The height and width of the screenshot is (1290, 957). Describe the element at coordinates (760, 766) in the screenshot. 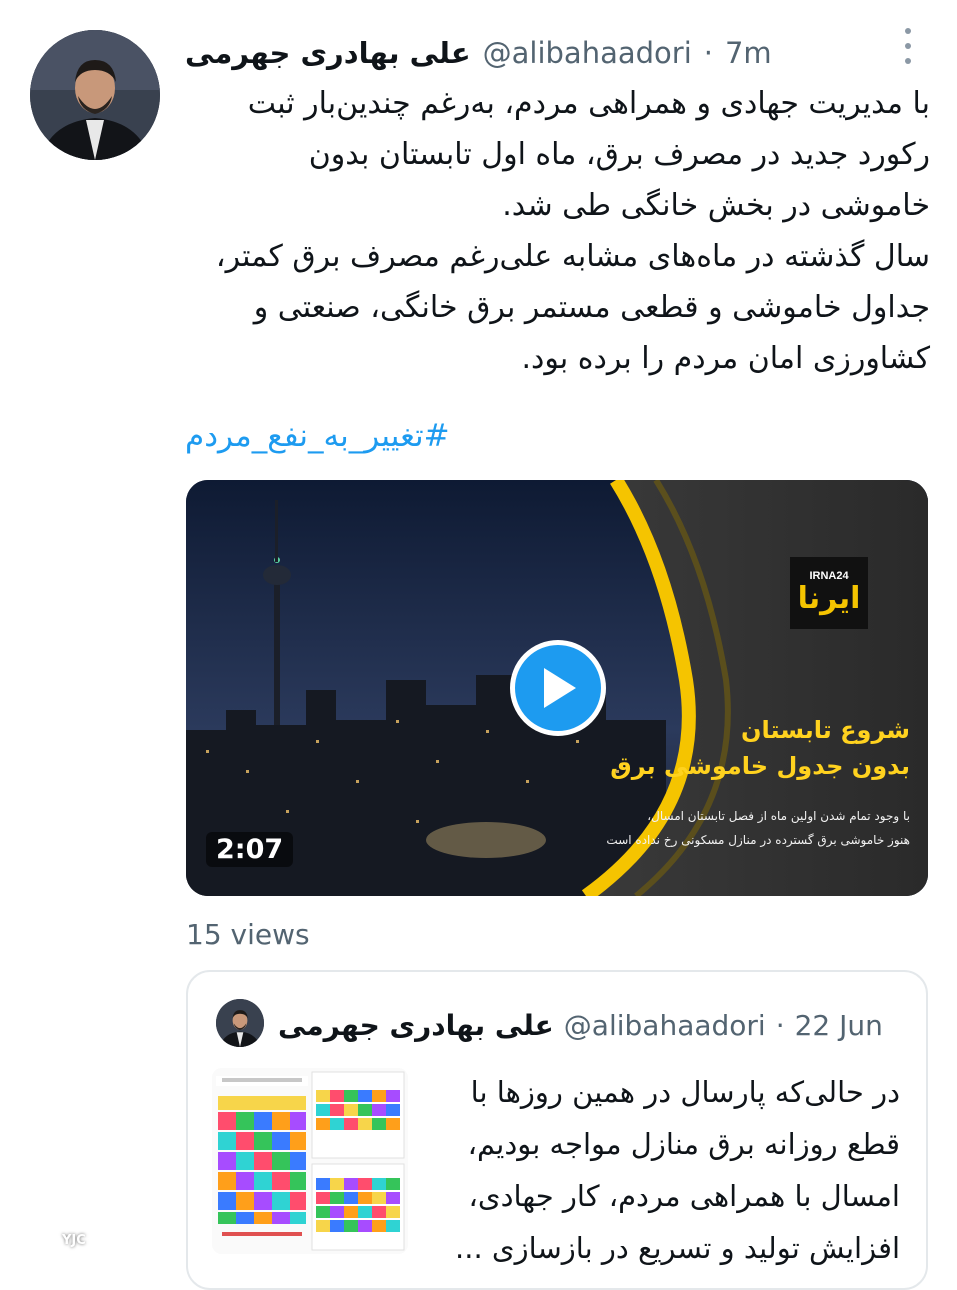

I see `overlay-title-line-2: بدون جدول خاموشی برق` at that location.